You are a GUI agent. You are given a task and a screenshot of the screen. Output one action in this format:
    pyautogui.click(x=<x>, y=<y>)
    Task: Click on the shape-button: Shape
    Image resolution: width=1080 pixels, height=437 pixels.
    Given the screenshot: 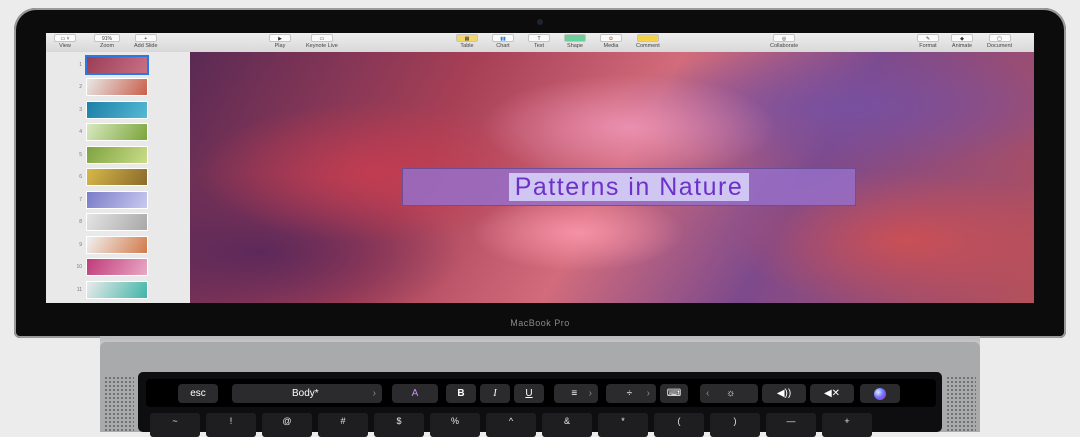 What is the action you would take?
    pyautogui.click(x=575, y=42)
    